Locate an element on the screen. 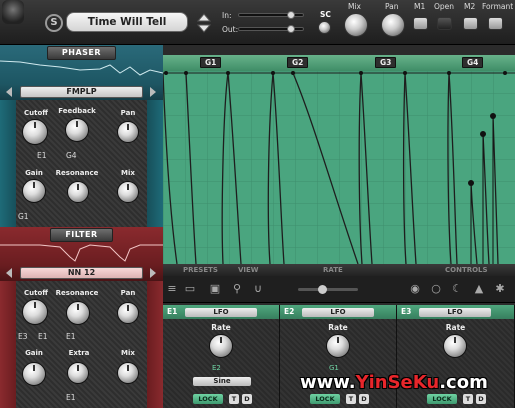 The image size is (515, 408). phaser-gain-label: Gain is located at coordinates (34, 173).